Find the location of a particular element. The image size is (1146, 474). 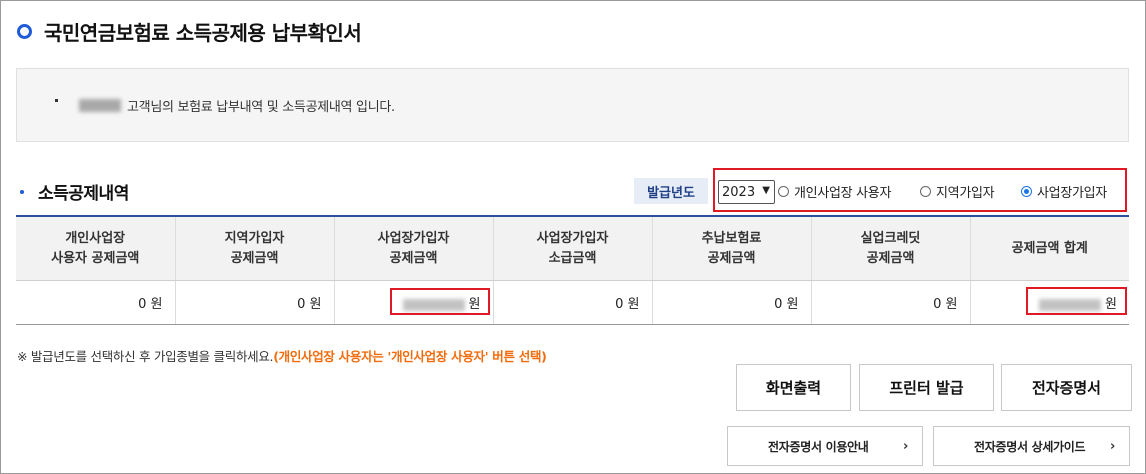

e-cert-button: 전자증명서 is located at coordinates (1066, 387).